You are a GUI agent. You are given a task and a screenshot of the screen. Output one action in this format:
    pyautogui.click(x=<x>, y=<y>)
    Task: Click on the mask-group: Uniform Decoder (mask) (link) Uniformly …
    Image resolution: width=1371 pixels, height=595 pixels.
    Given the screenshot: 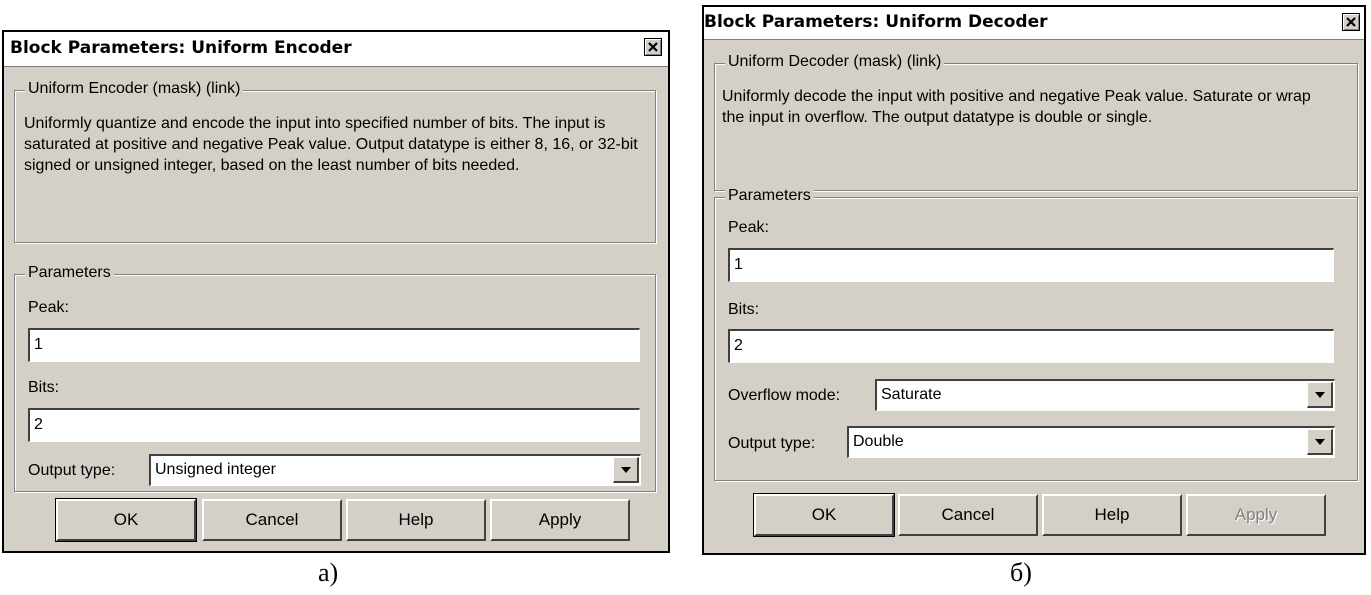 What is the action you would take?
    pyautogui.click(x=1036, y=122)
    